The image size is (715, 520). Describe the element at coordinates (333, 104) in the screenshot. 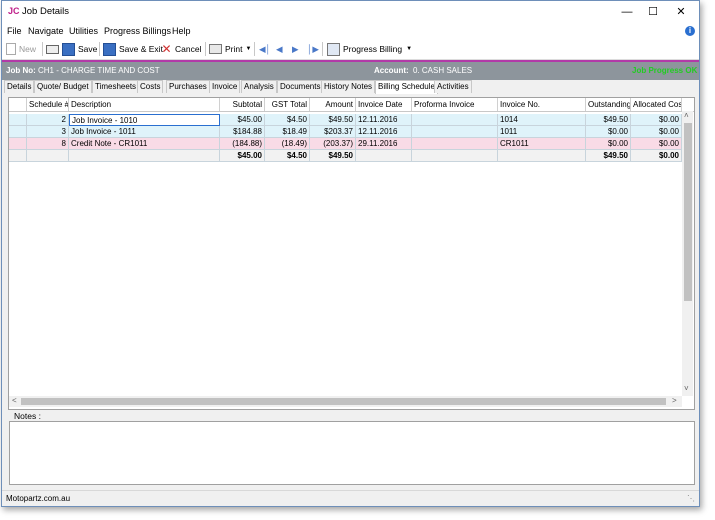

I see `col-amount: Amount` at that location.